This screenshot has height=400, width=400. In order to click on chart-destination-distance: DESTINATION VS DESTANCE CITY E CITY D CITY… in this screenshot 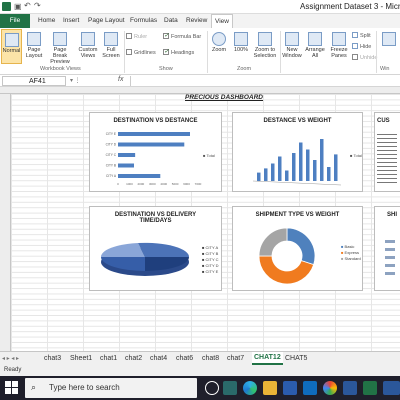, I will do `click(155, 152)`.